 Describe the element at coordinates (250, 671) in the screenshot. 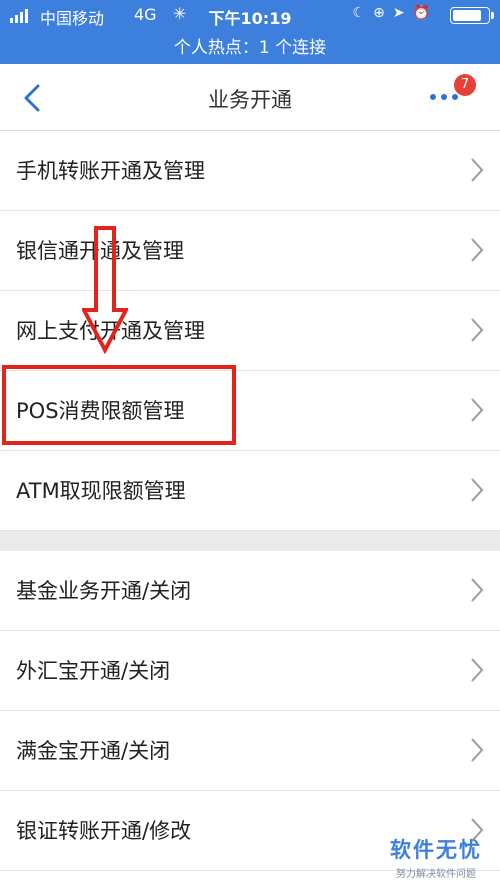

I see `list-item-forex: 外汇宝开通/关闭` at that location.